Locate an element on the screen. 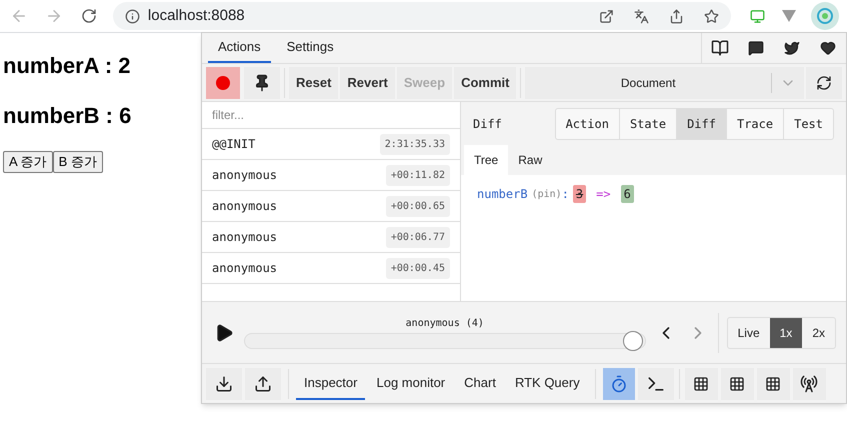 The width and height of the screenshot is (847, 435). action-time: +00:00.65 is located at coordinates (418, 206).